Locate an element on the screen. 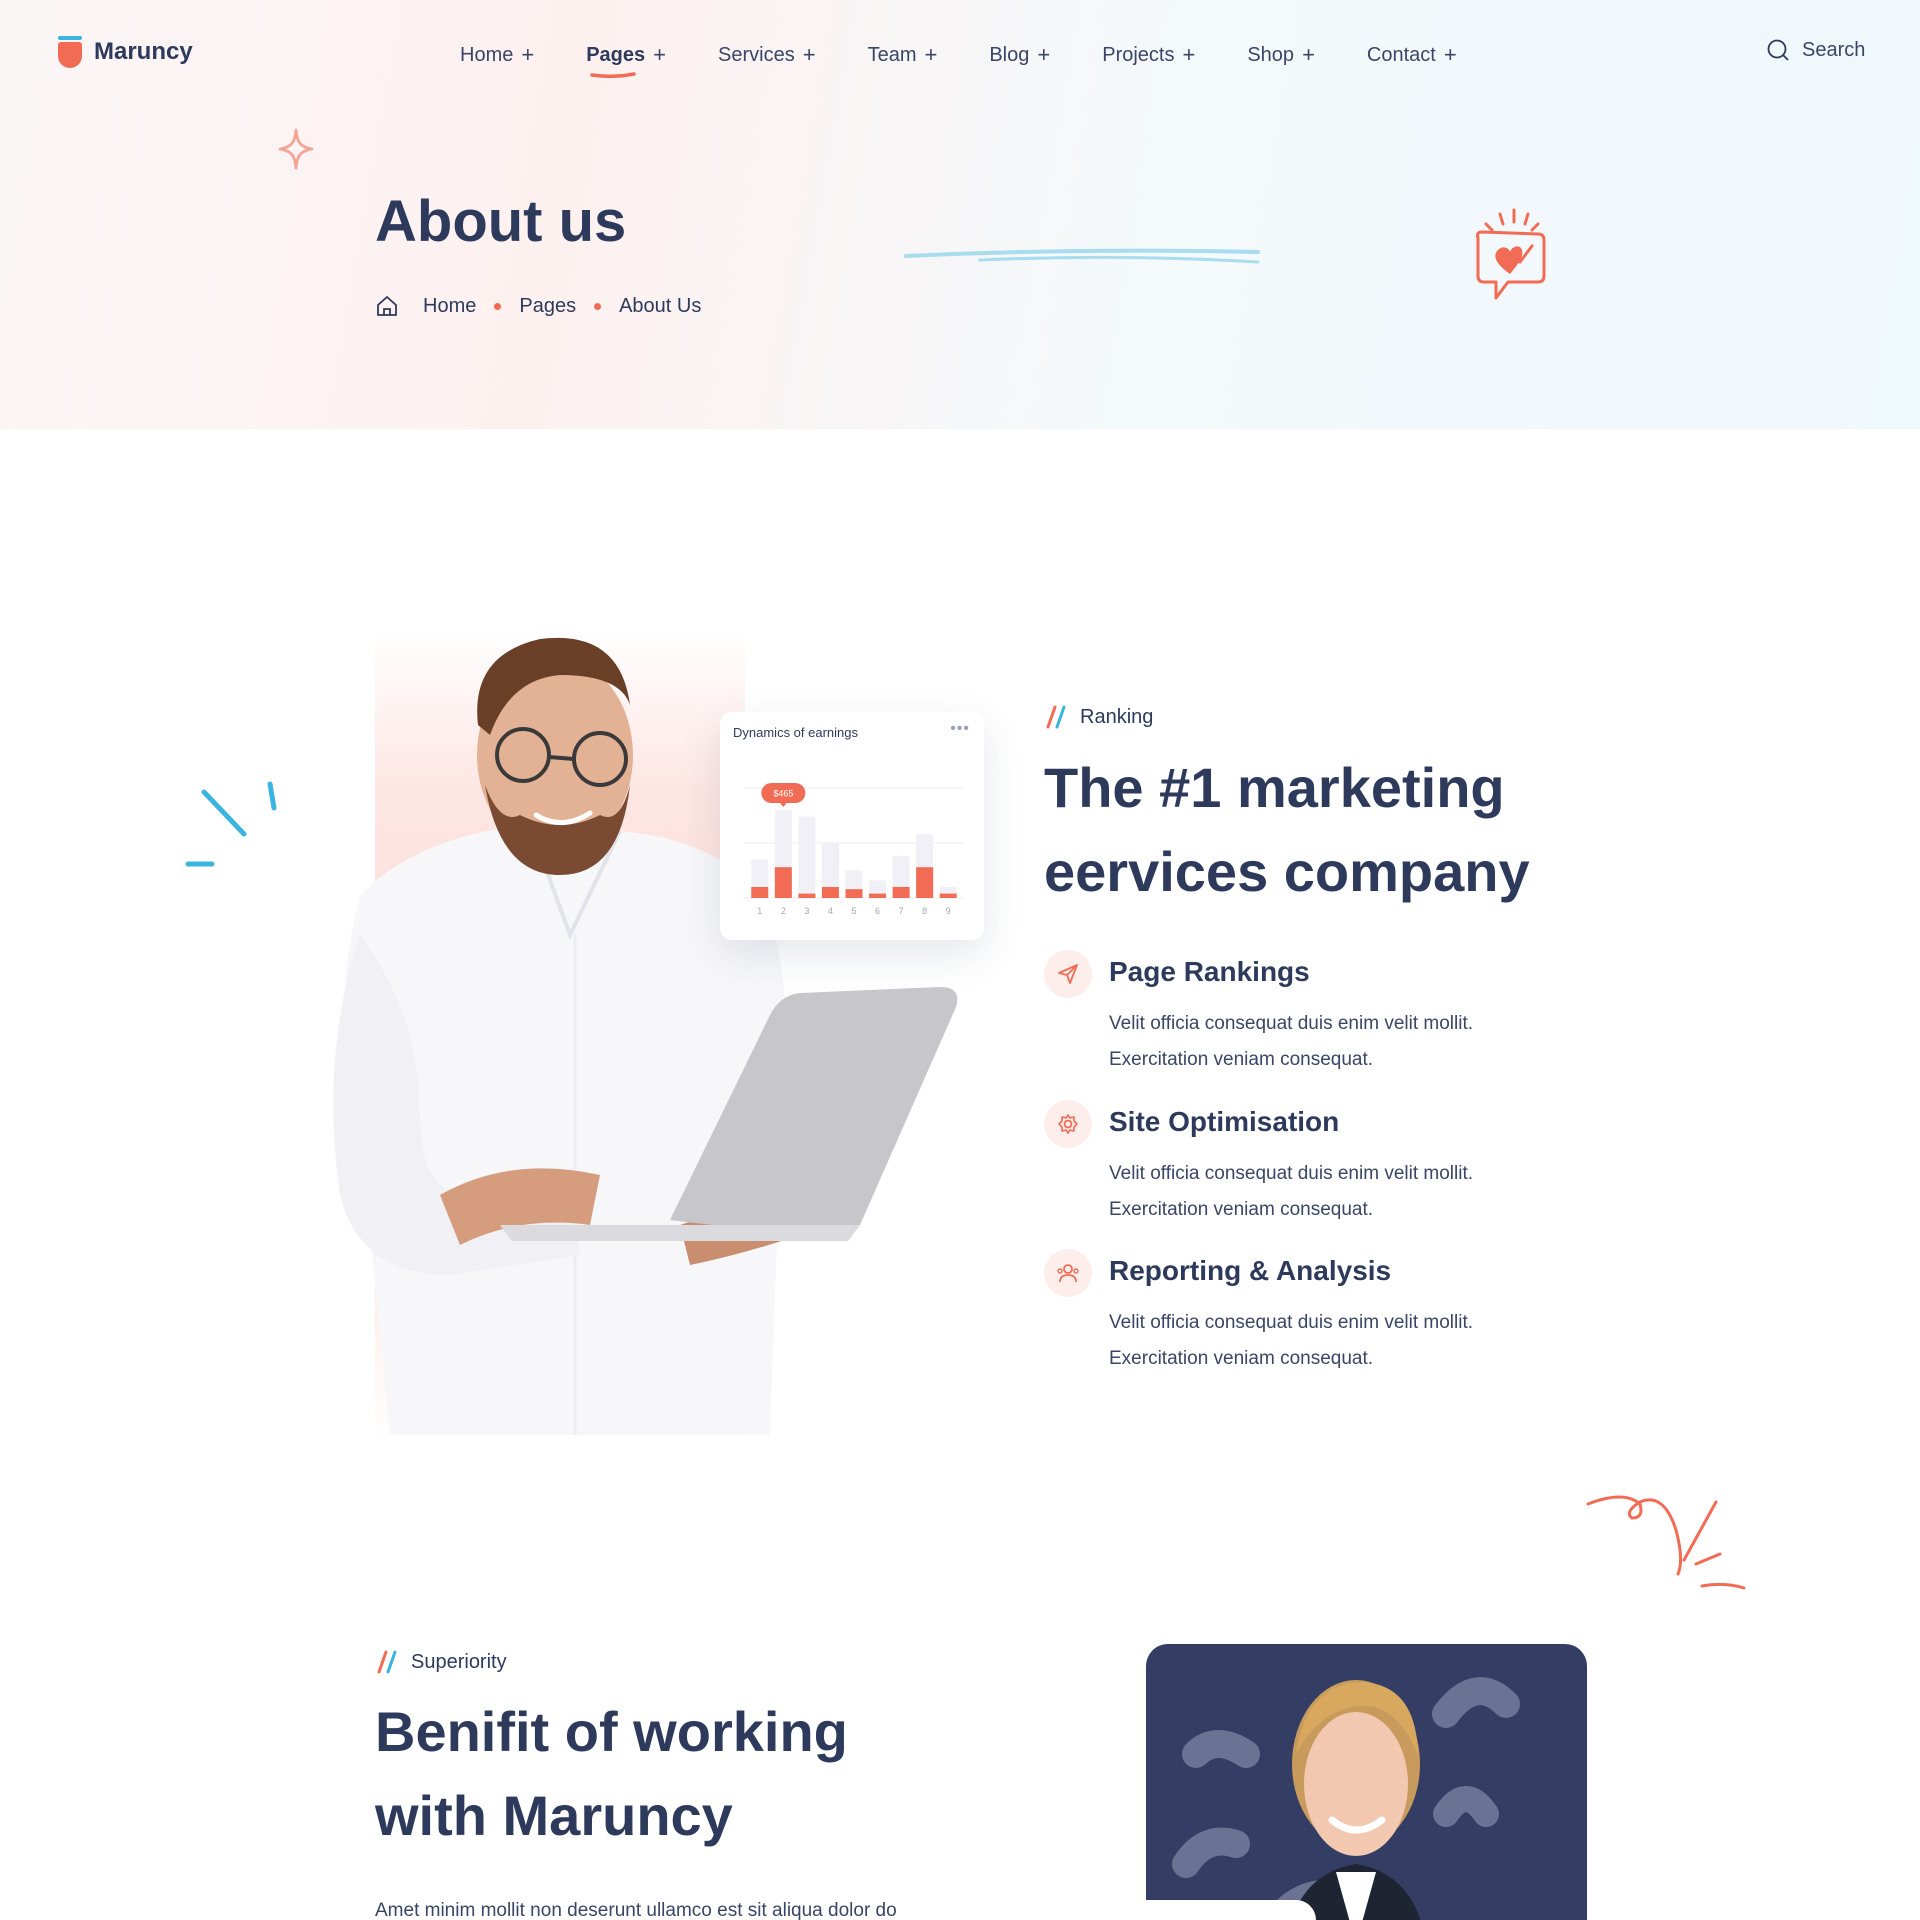 Image resolution: width=1920 pixels, height=1920 pixels. x-tick-label: 3 is located at coordinates (806, 911).